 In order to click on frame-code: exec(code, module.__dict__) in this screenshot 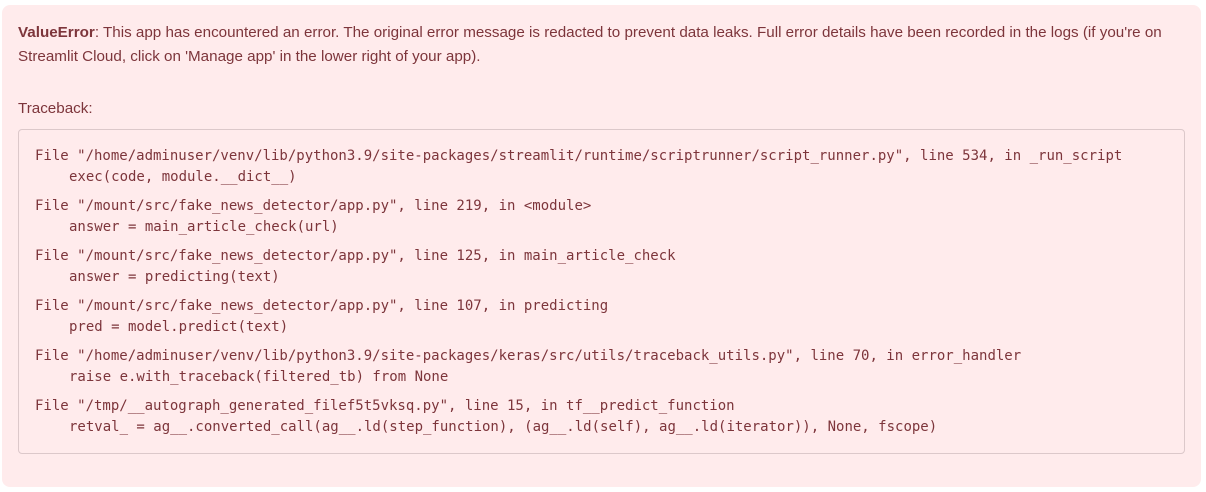, I will do `click(183, 177)`.